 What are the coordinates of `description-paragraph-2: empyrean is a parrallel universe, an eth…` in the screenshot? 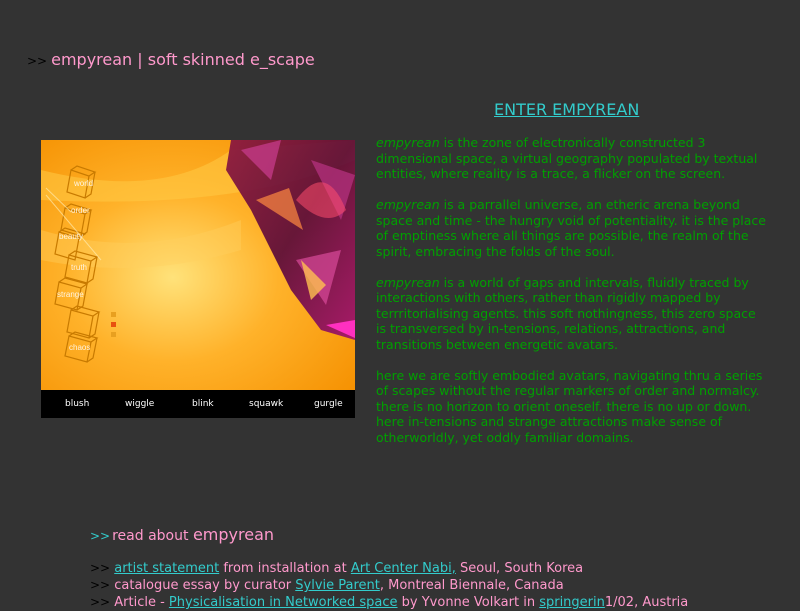 It's located at (571, 228).